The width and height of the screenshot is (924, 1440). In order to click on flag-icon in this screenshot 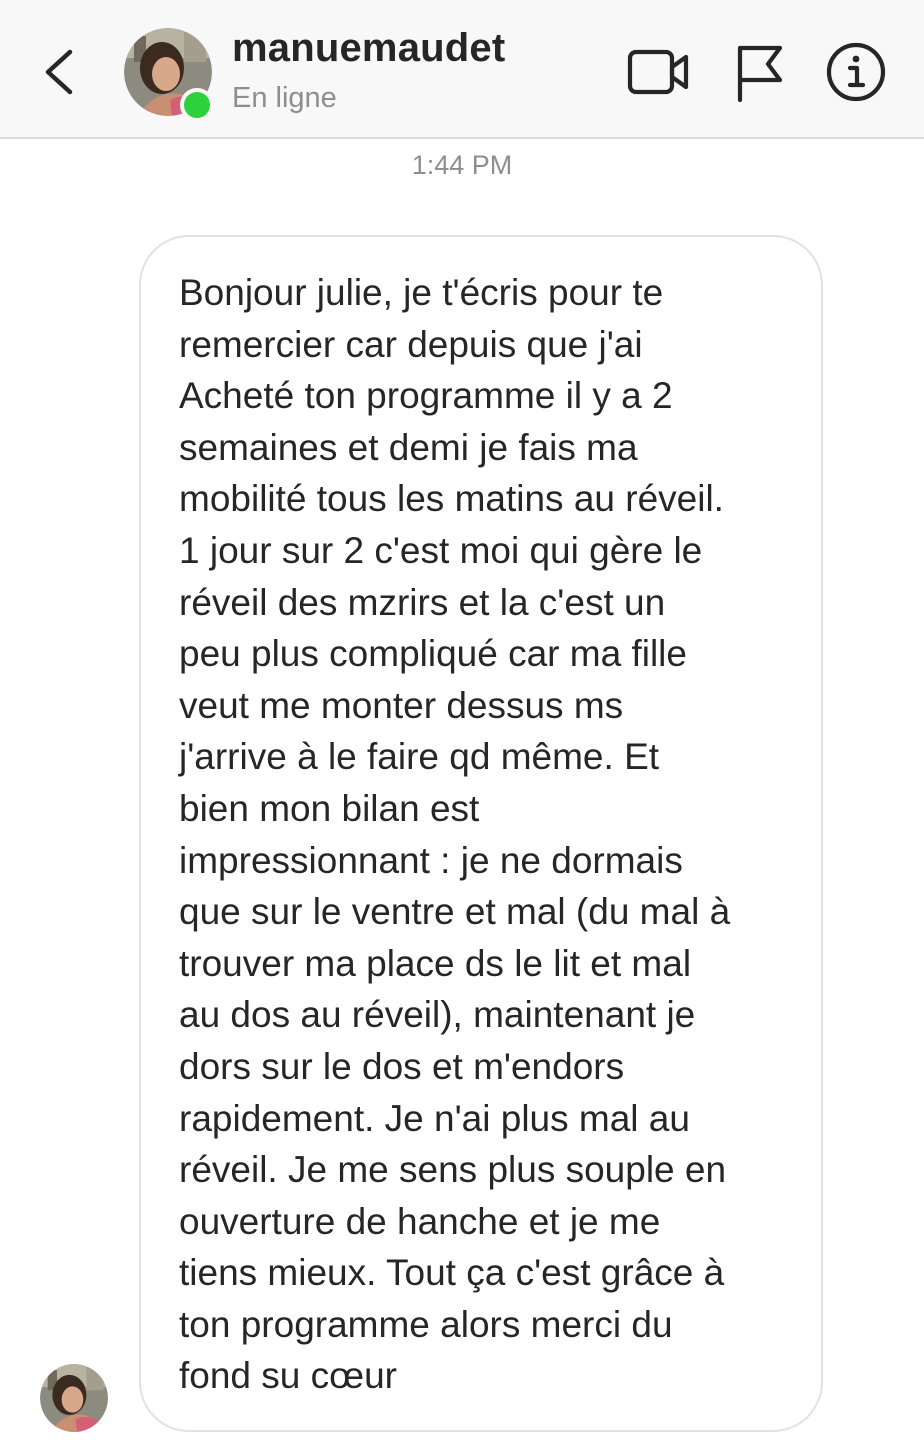, I will do `click(760, 74)`.